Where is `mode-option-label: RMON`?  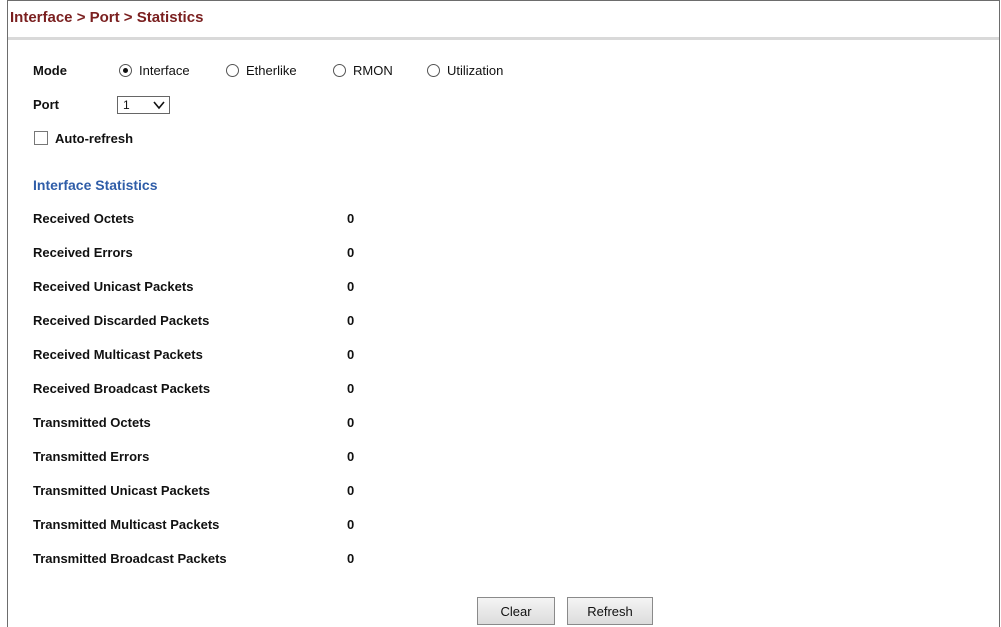
mode-option-label: RMON is located at coordinates (373, 70).